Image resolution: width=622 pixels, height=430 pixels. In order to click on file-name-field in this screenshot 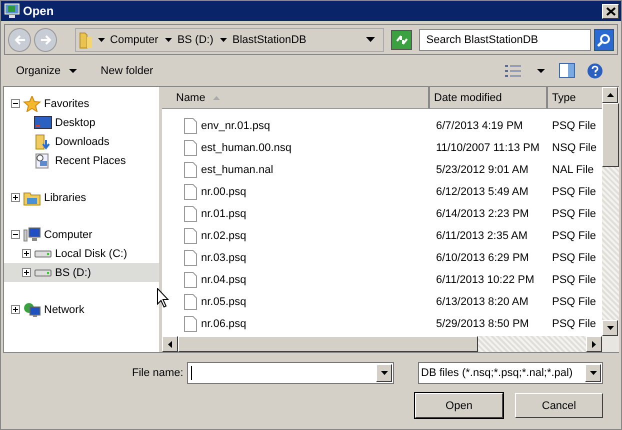, I will do `click(290, 373)`.